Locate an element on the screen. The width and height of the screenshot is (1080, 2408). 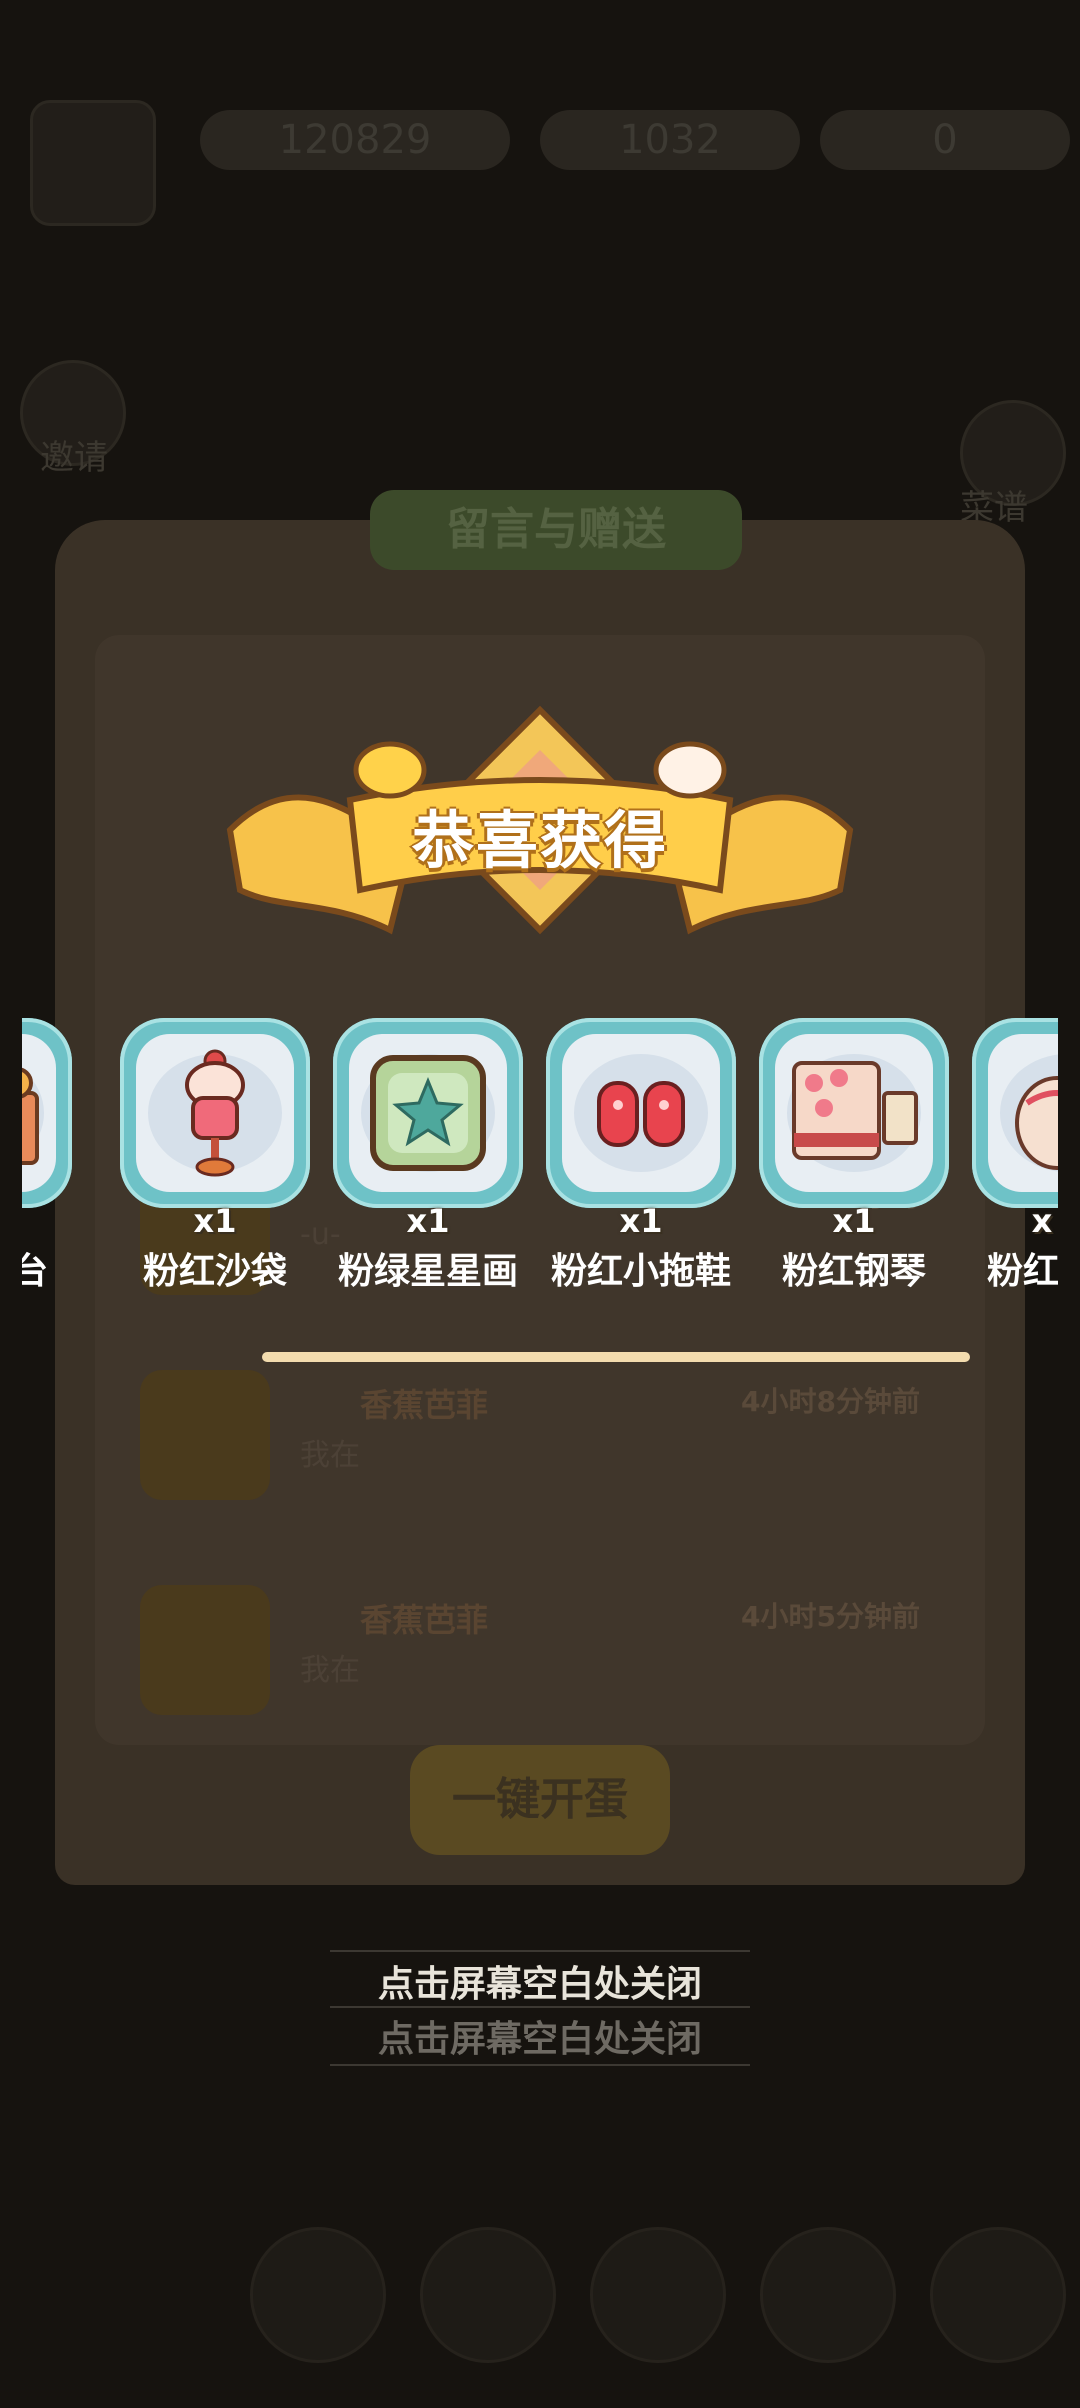
reward-item: x1 粉红沙袋 is located at coordinates (220, 1160).